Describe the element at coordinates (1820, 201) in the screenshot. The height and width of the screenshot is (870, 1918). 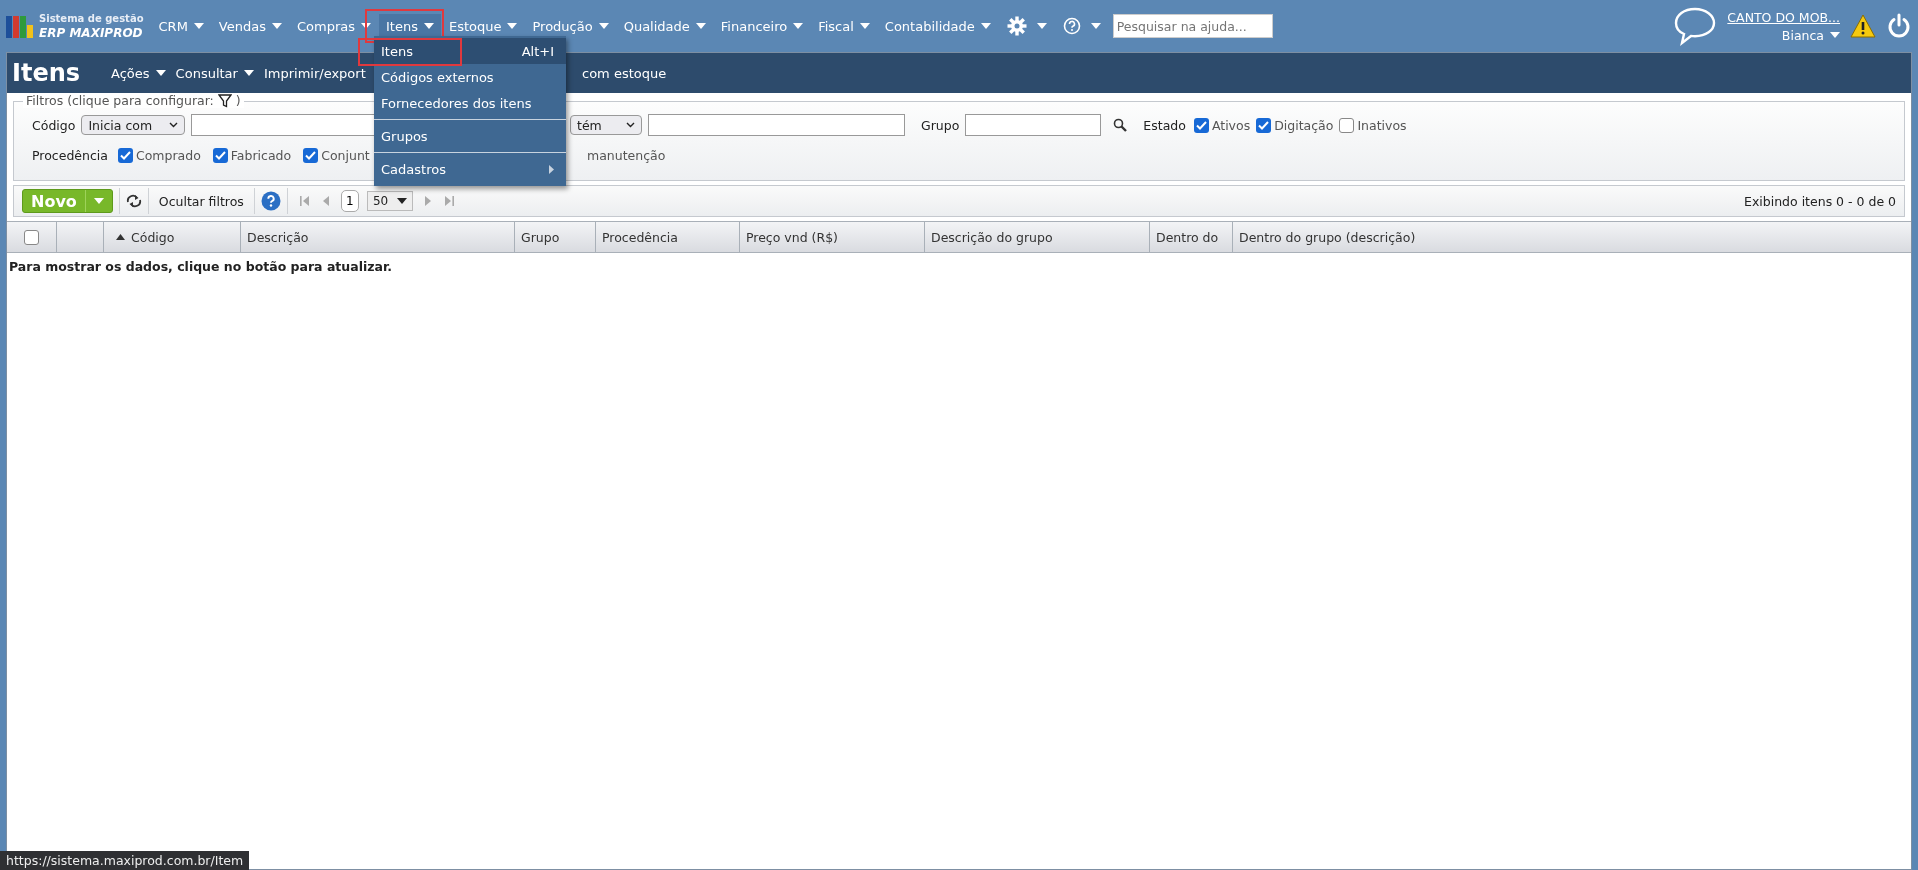
I see `record-count: Exibindo itens 0 - 0 de 0` at that location.